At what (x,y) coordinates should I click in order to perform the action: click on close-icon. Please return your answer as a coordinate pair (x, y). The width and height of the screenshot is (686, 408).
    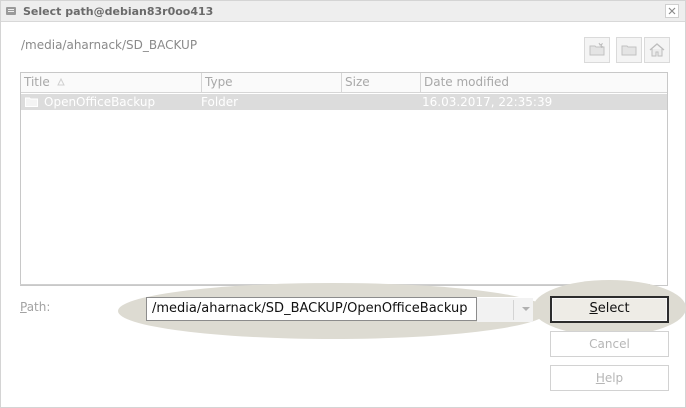
    Looking at the image, I should click on (672, 11).